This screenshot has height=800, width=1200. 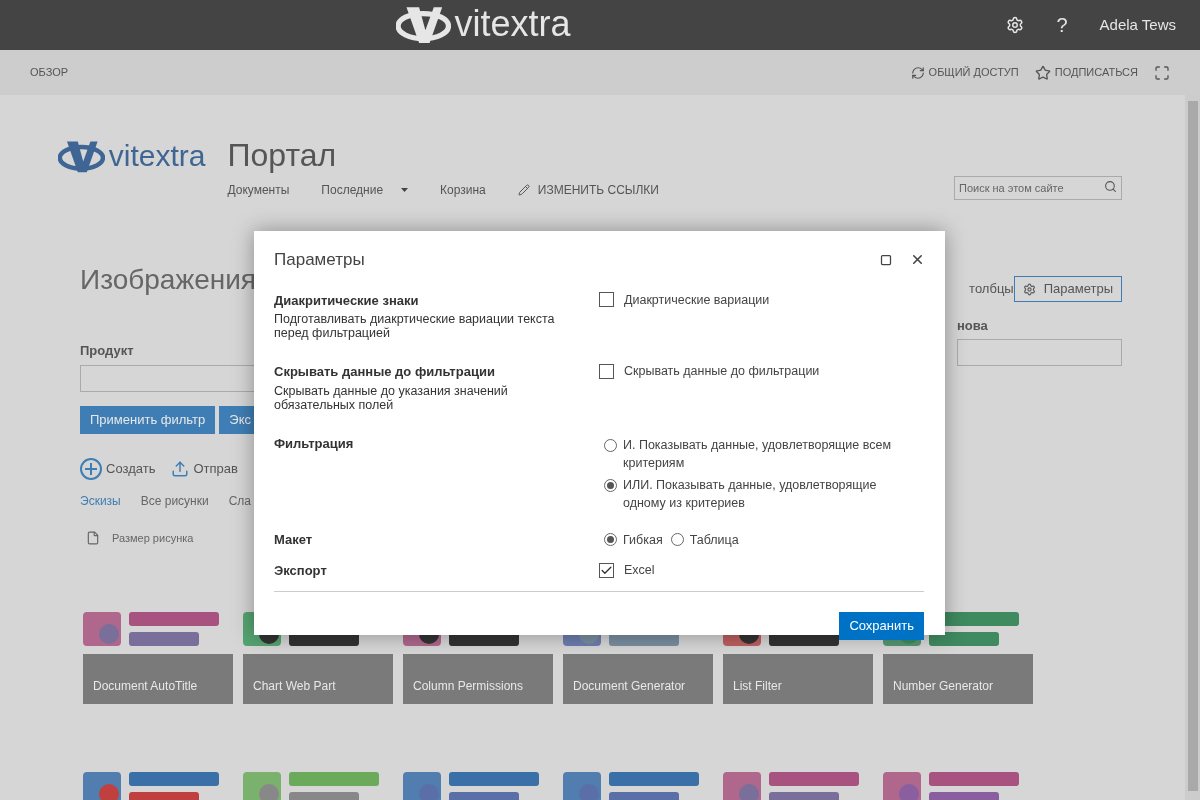 I want to click on help-button: ?, so click(x=1062, y=25).